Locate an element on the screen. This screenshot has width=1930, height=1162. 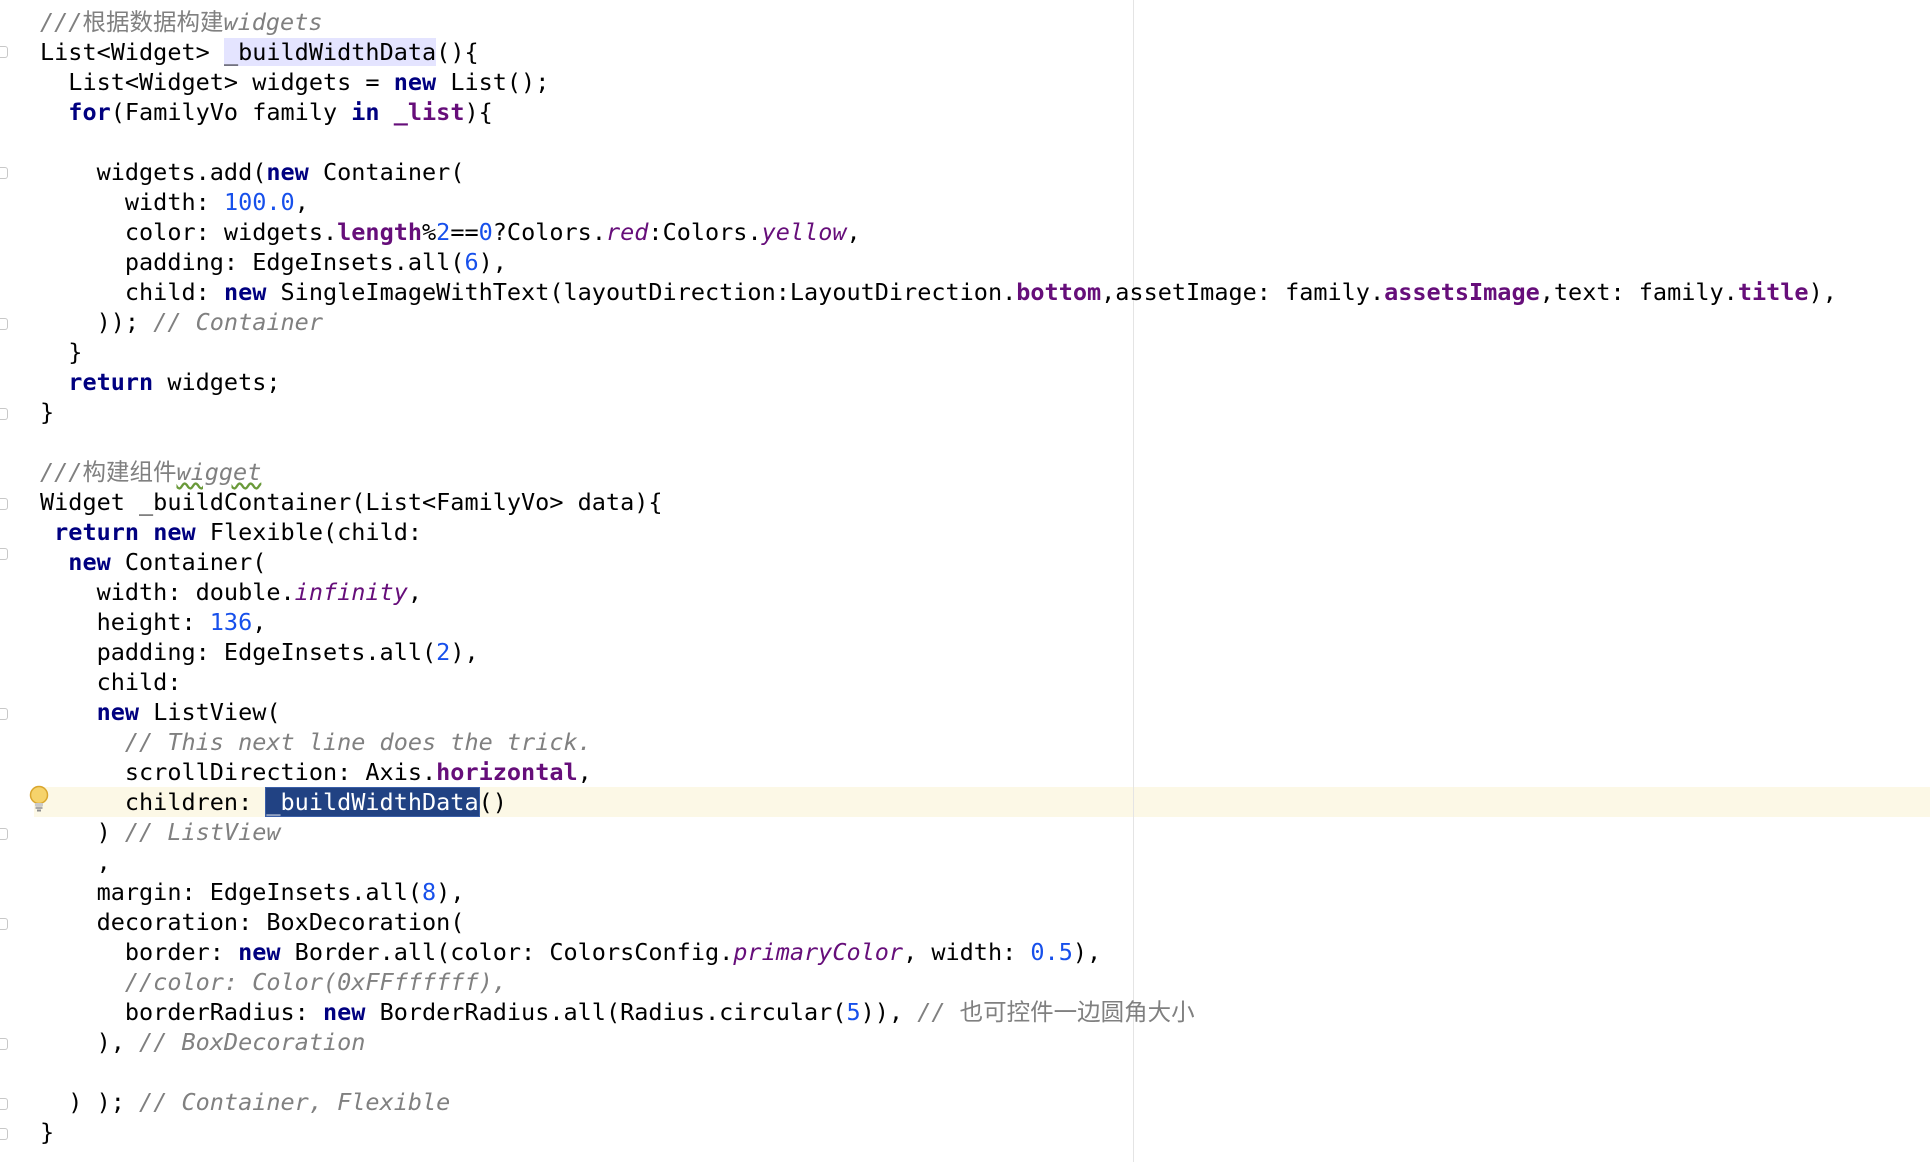
code-token: () is located at coordinates (492, 802).